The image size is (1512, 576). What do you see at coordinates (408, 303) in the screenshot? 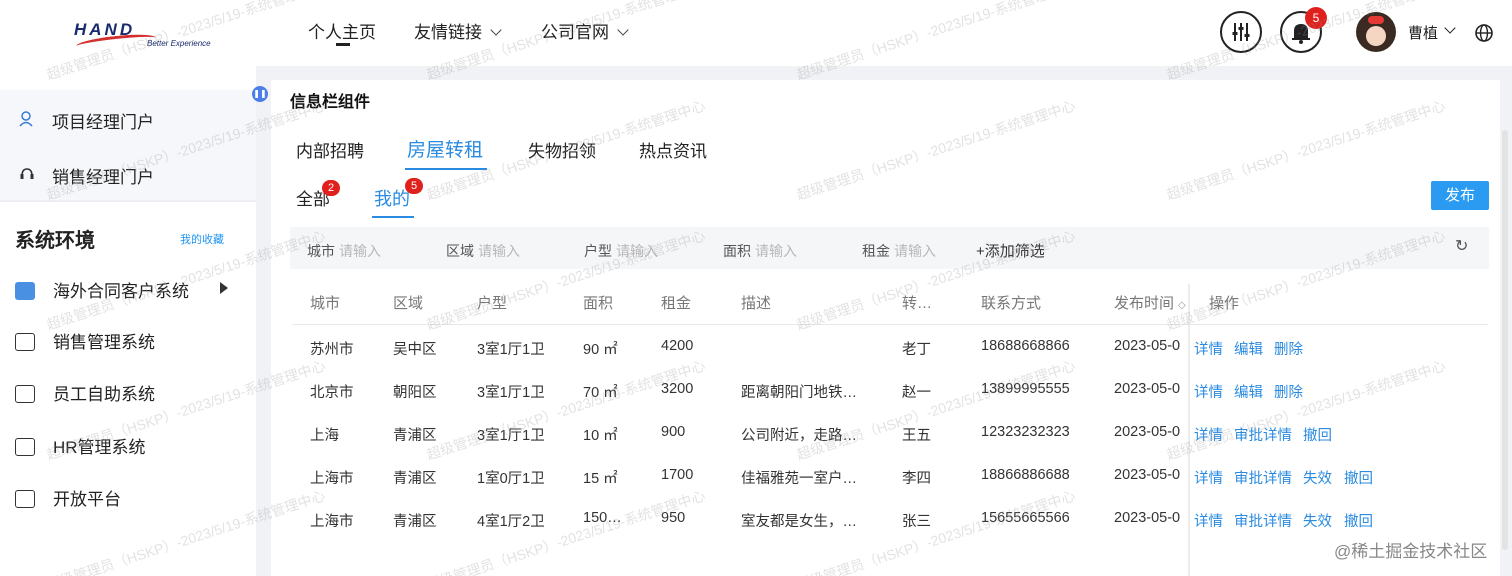
I see `column-header-district: 区域` at bounding box center [408, 303].